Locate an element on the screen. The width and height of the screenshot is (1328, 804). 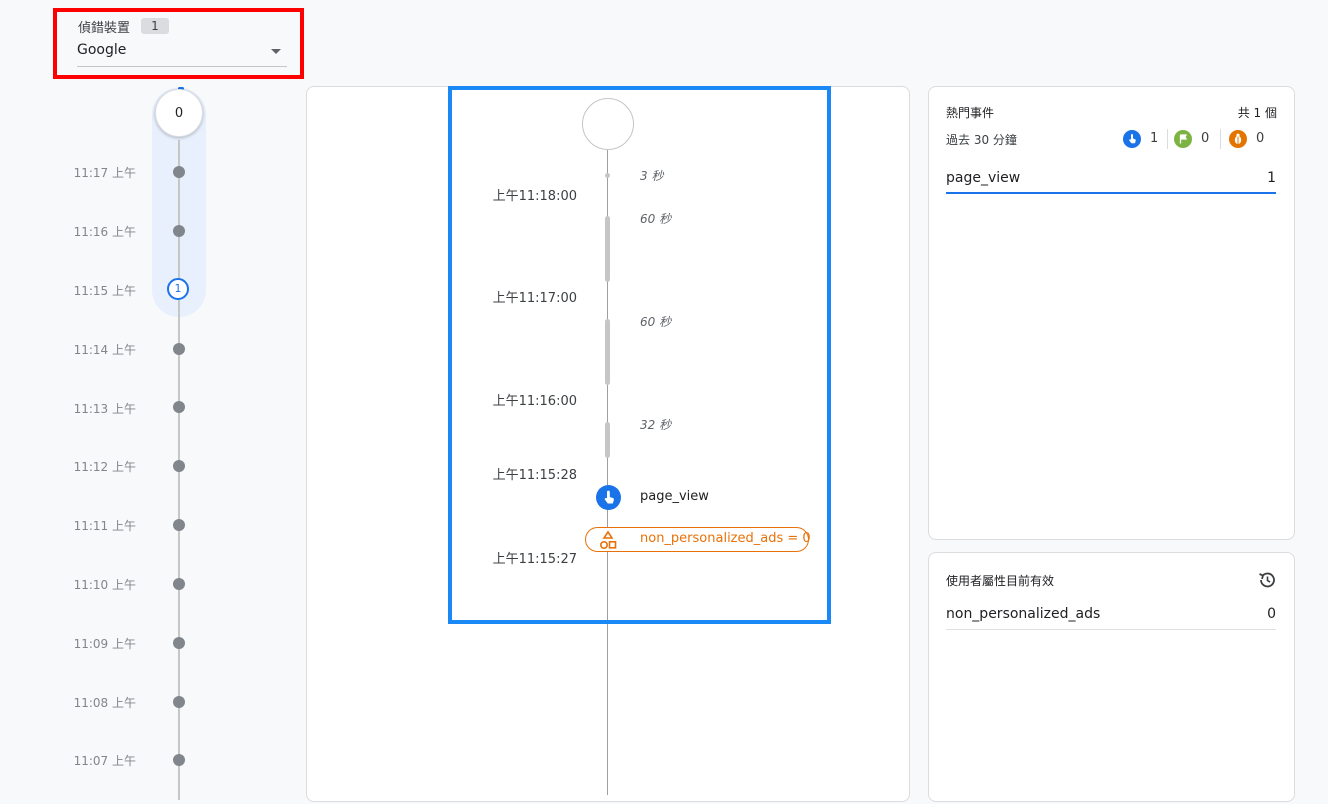
errors-count: 0 is located at coordinates (1260, 138).